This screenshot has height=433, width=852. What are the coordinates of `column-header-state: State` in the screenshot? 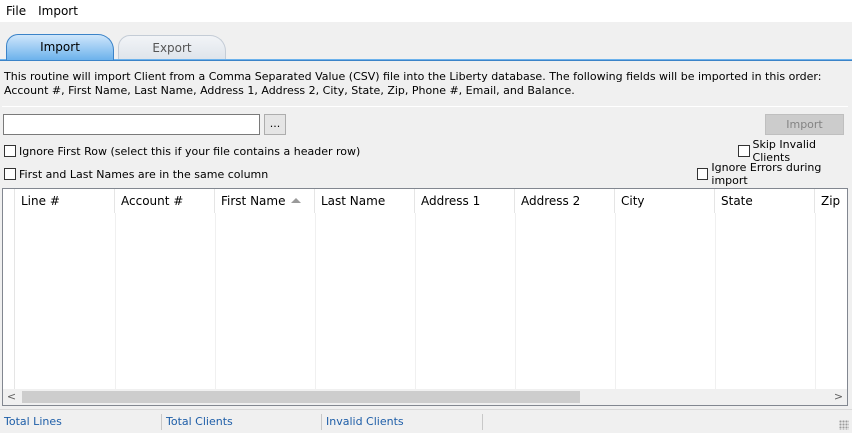 It's located at (765, 201).